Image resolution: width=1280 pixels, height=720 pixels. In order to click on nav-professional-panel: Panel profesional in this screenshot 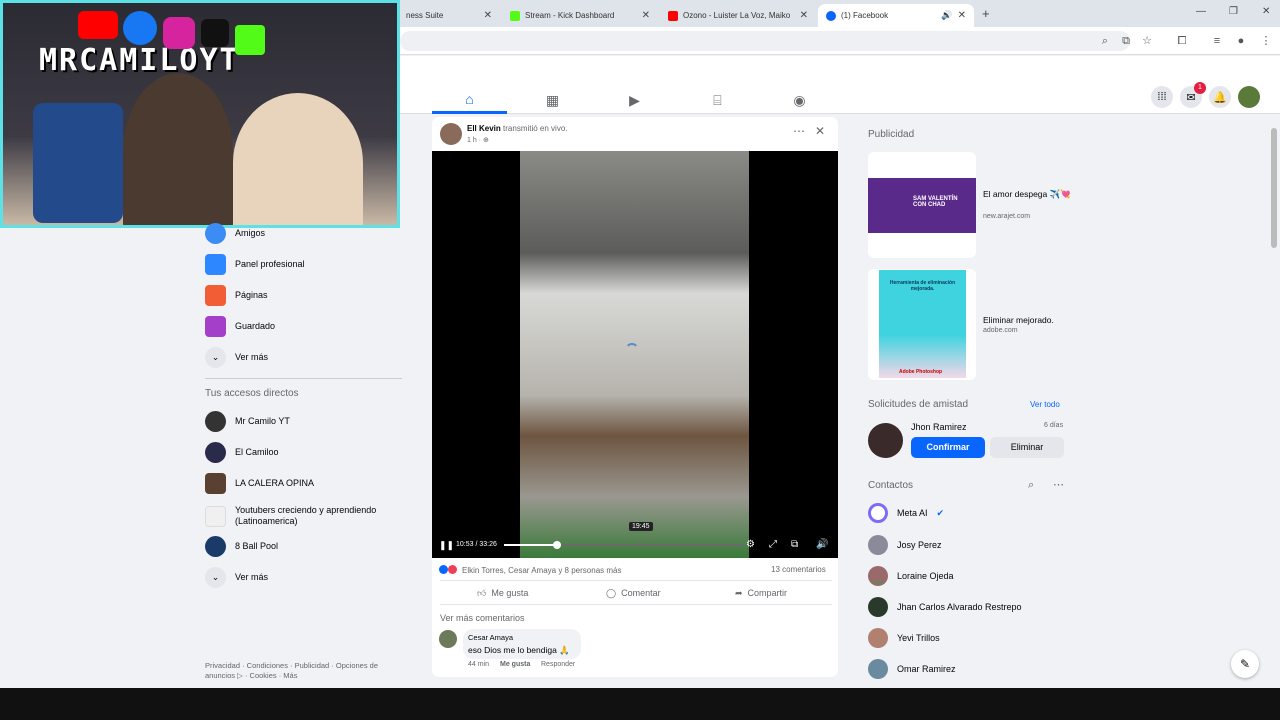, I will do `click(255, 264)`.